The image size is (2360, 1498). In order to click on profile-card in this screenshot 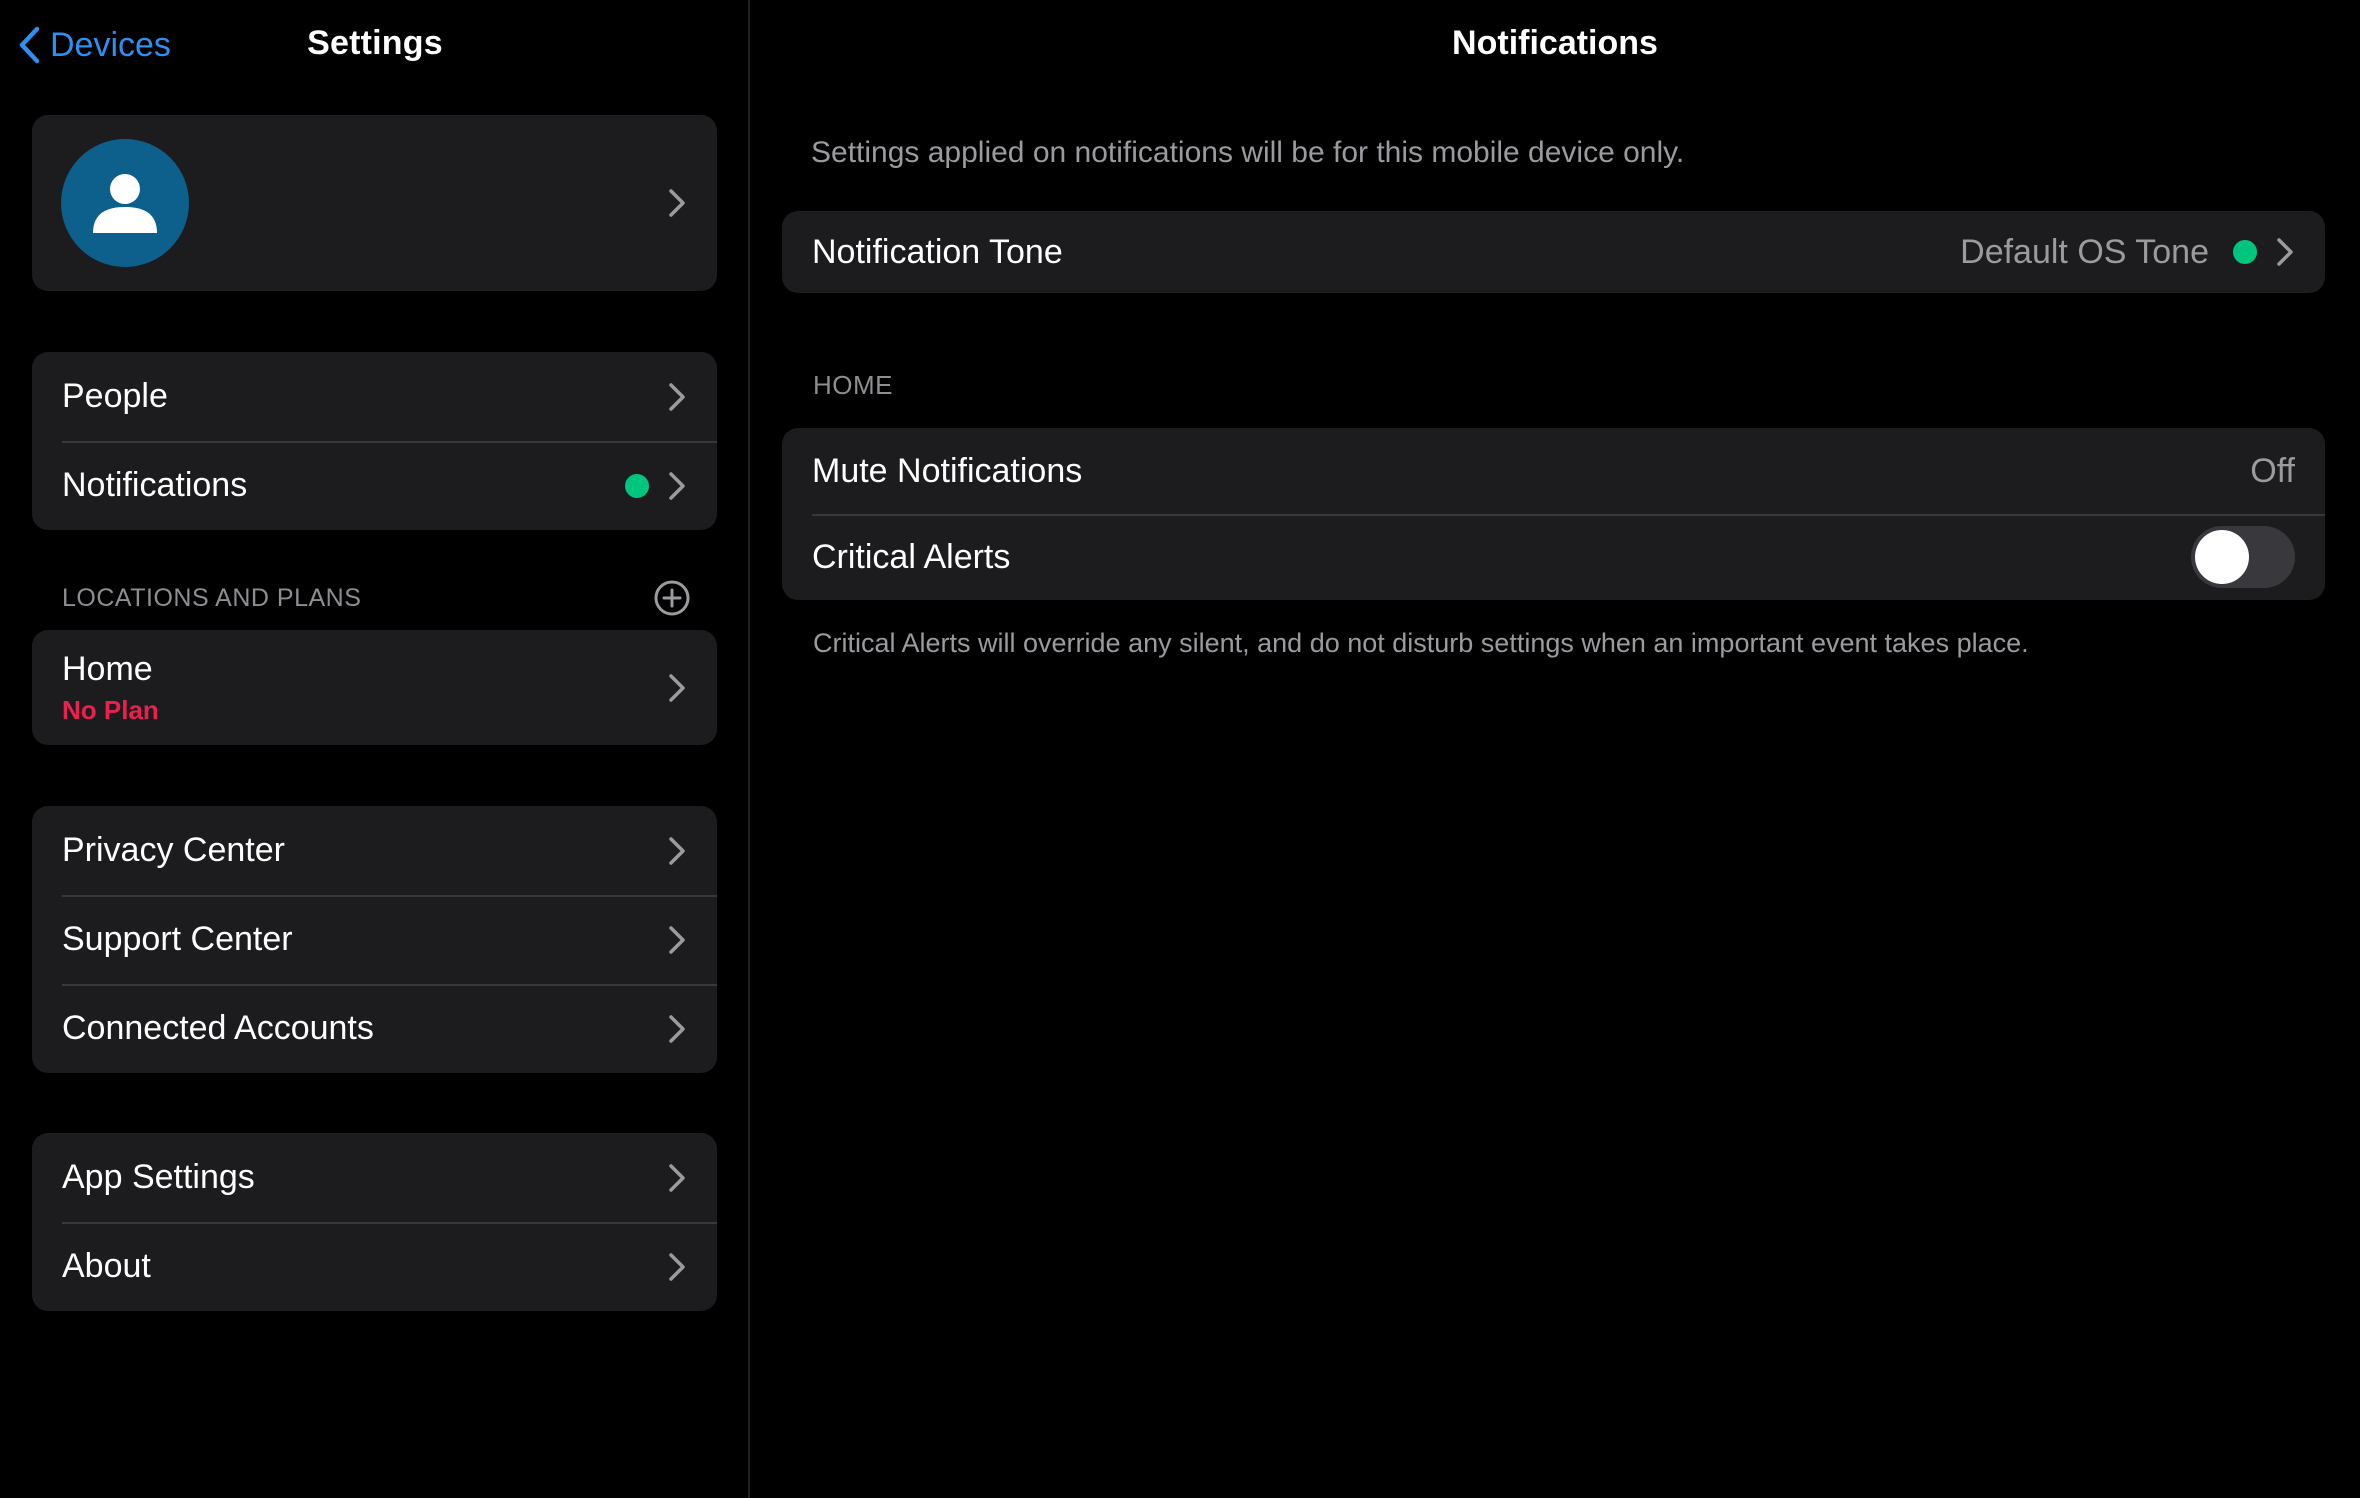, I will do `click(374, 203)`.